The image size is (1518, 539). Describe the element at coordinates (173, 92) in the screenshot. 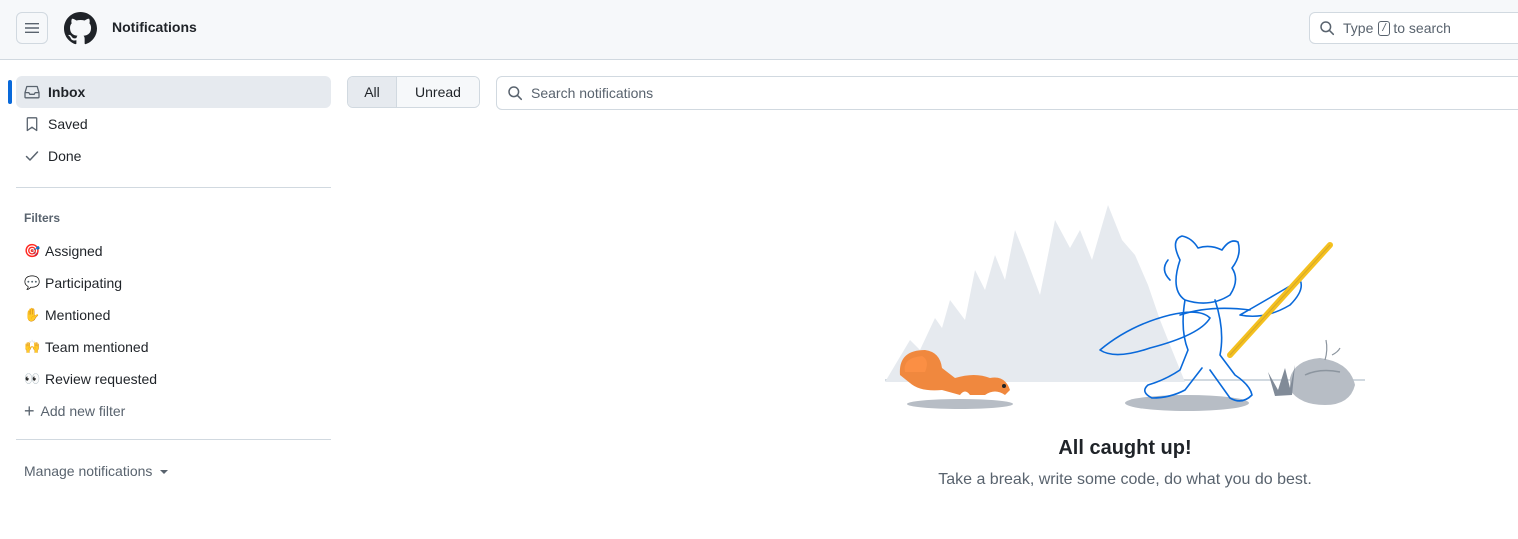

I see `sidebar-item-inbox: Inbox` at that location.